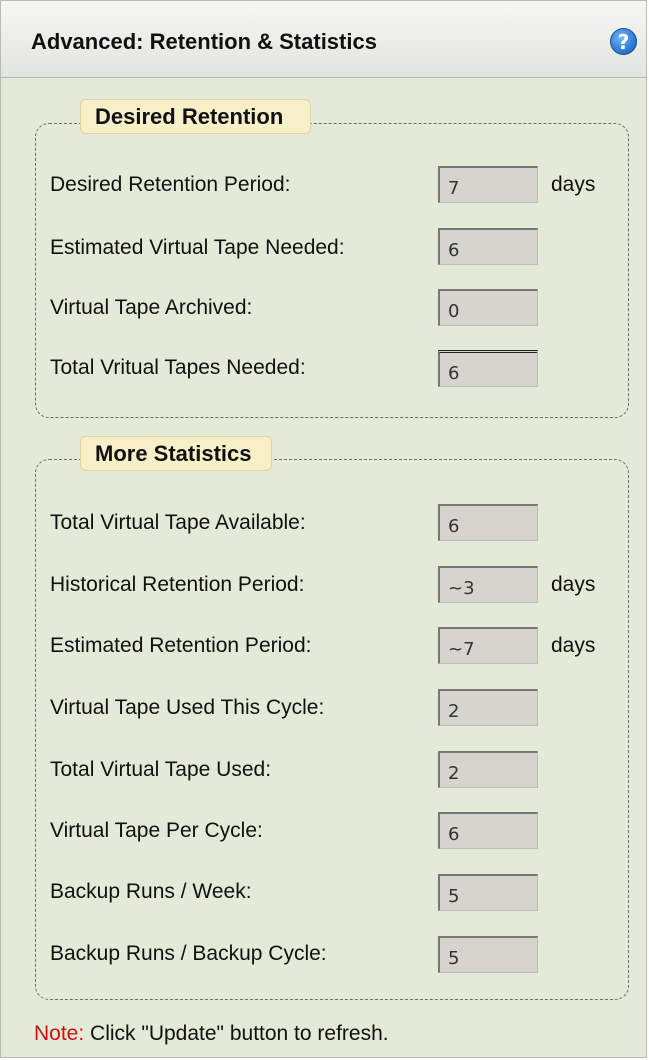  Describe the element at coordinates (573, 584) in the screenshot. I see `historical-retention-period-unit: days` at that location.